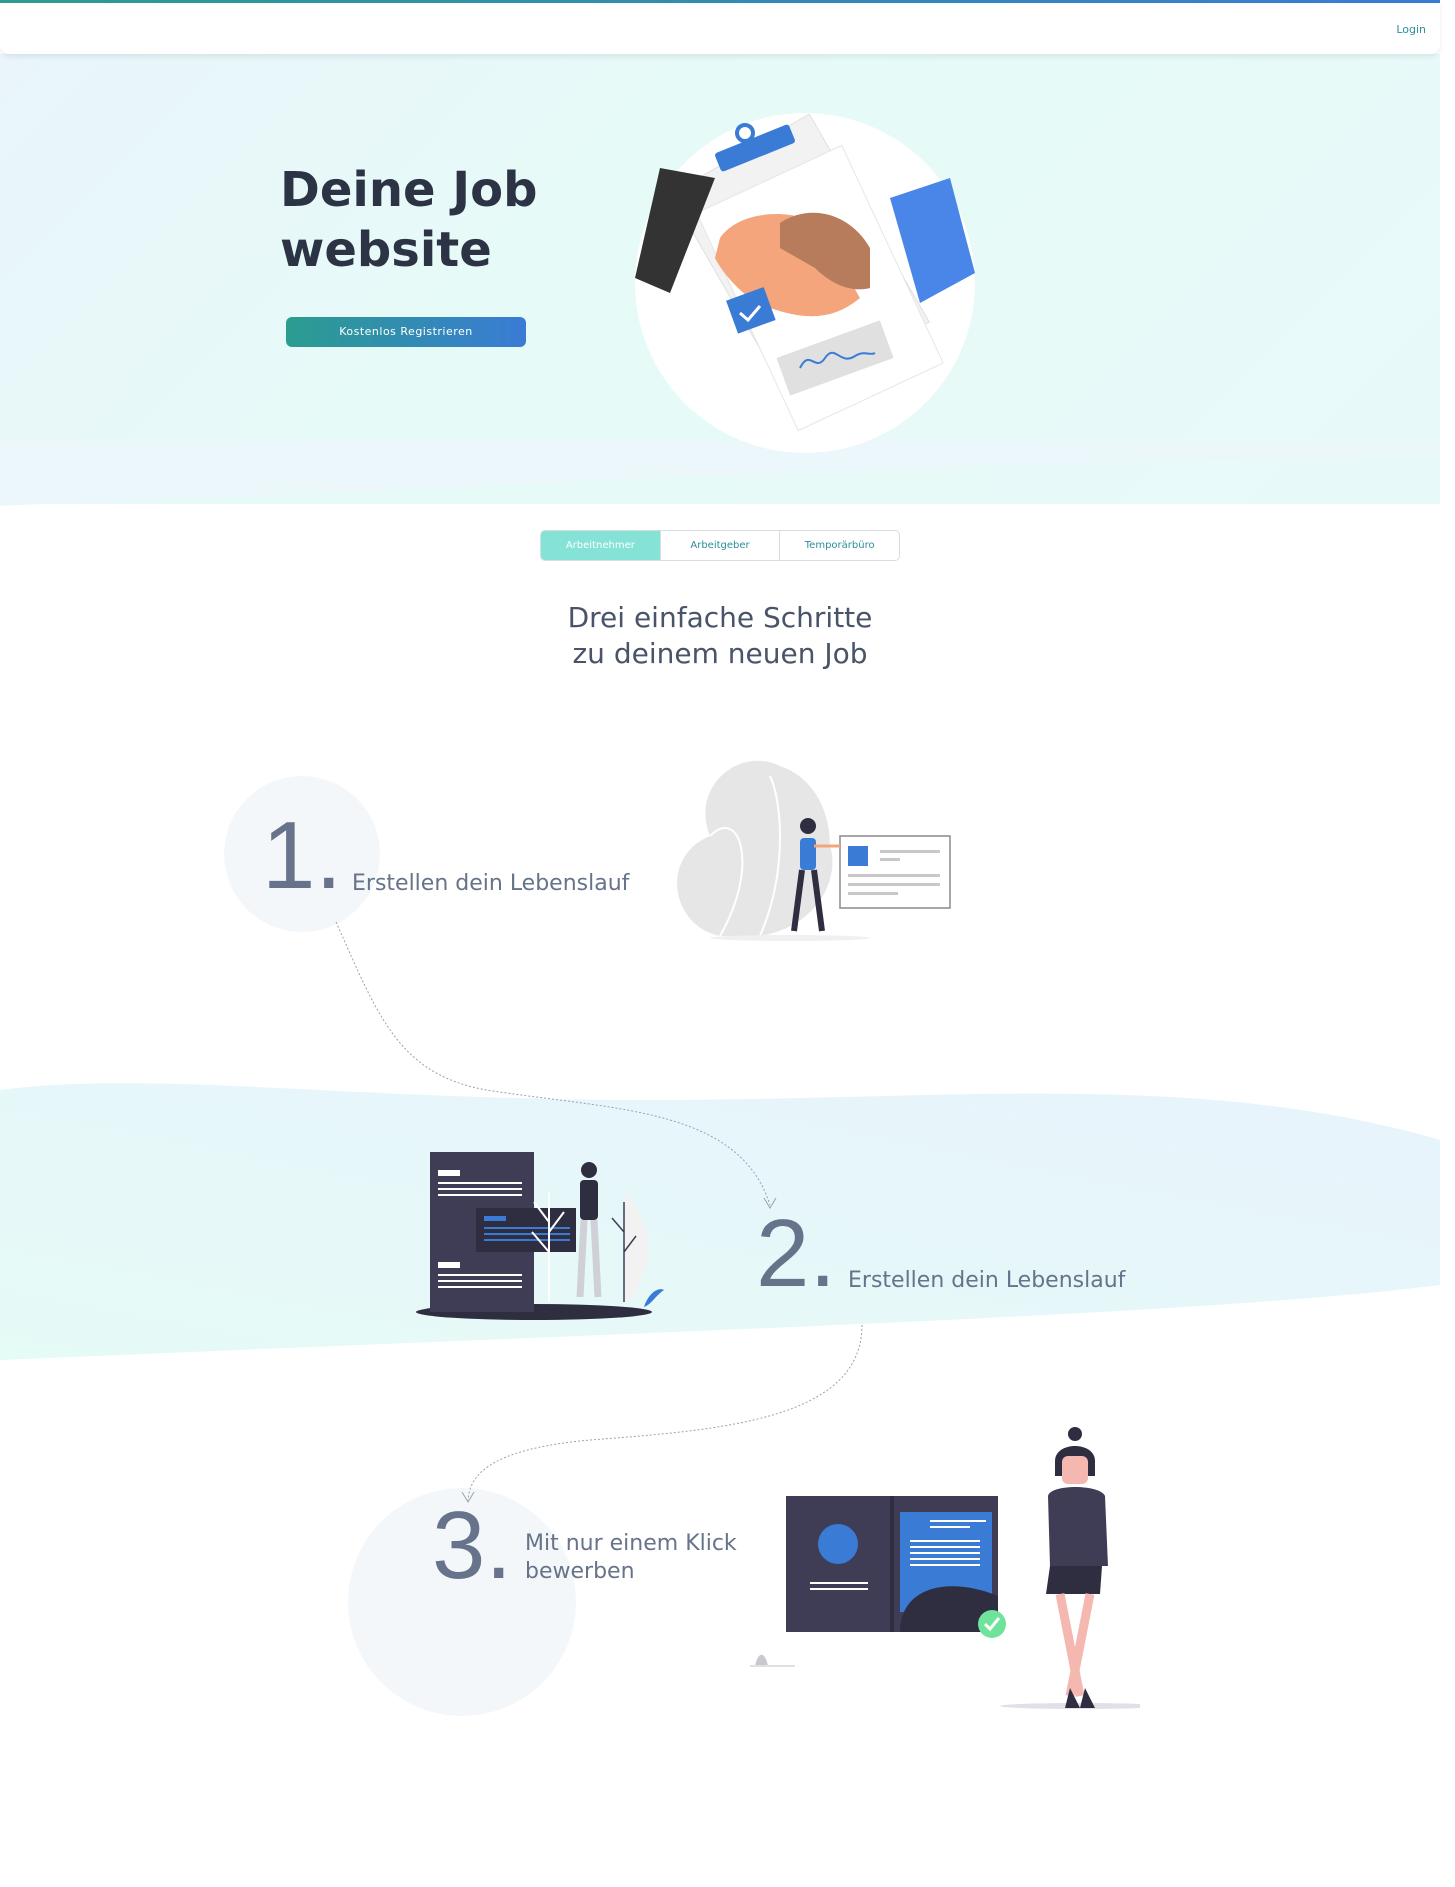 This screenshot has height=1887, width=1455. Describe the element at coordinates (631, 1543) in the screenshot. I see `step-3-text-line1: Mit nur einem Klick` at that location.